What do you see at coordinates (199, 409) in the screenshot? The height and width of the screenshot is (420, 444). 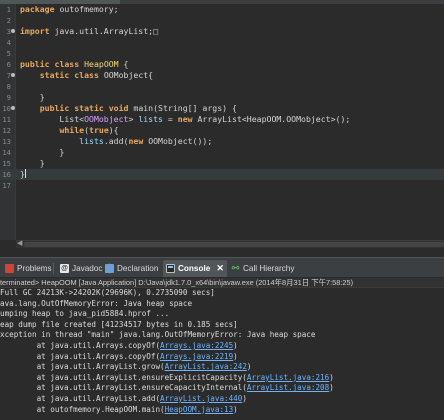 I see `stack-trace-link: HeapOOM.java:13` at bounding box center [199, 409].